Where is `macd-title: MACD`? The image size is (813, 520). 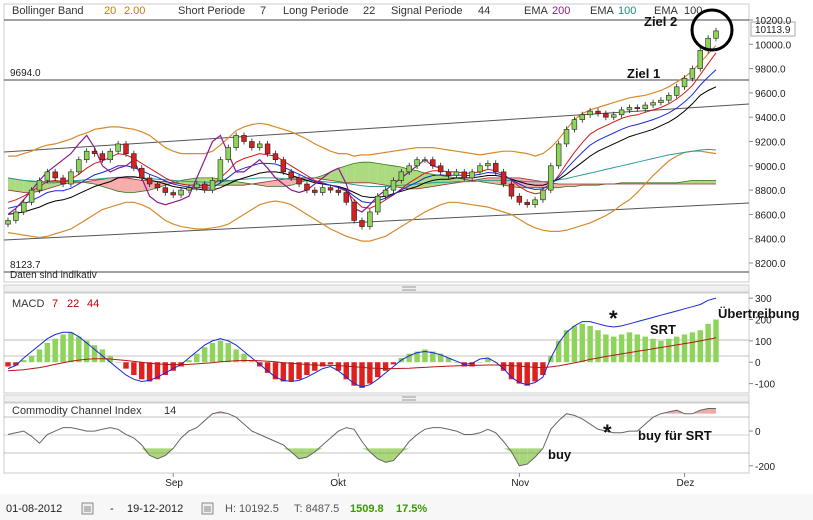 macd-title: MACD is located at coordinates (28, 304).